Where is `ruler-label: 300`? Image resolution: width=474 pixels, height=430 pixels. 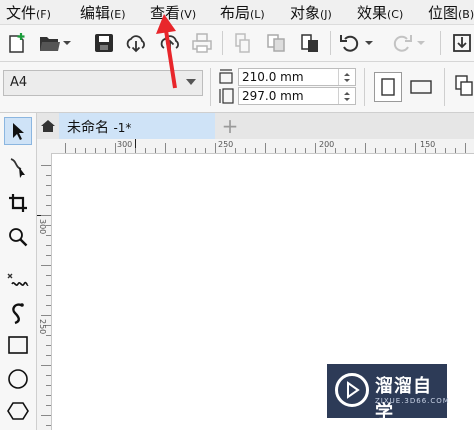 ruler-label: 300 is located at coordinates (42, 227).